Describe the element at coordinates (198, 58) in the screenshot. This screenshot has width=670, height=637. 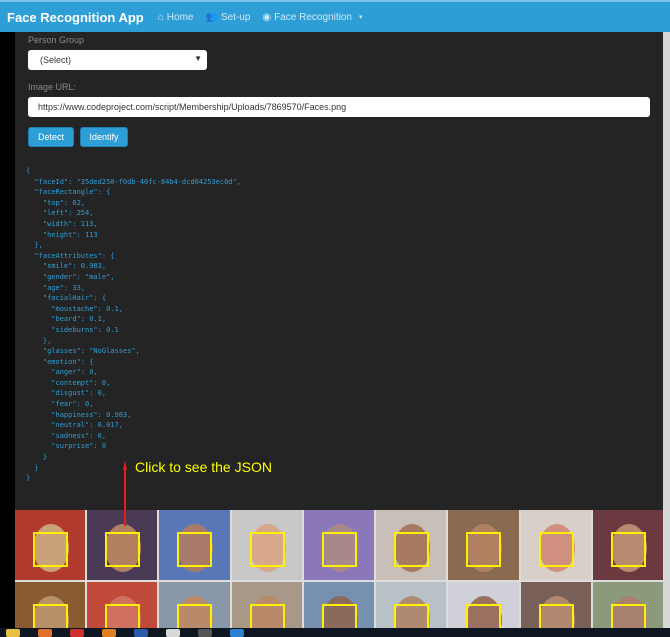
I see `dropdown-arrow-icon: ▼` at that location.